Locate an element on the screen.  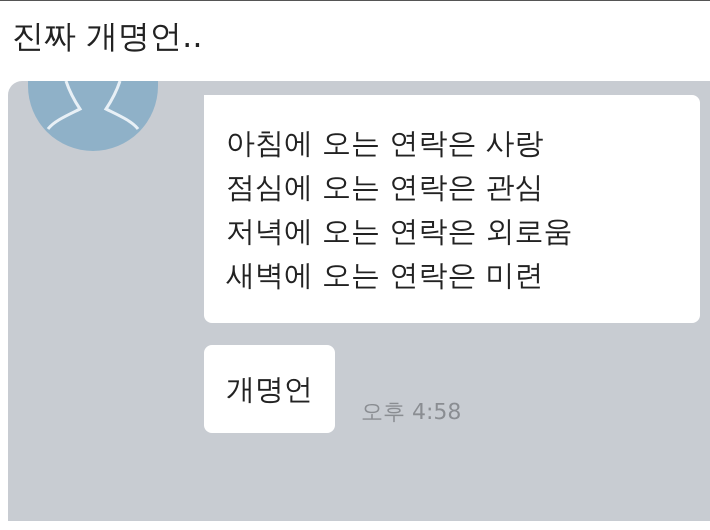
message-text: 개명언 is located at coordinates (269, 389).